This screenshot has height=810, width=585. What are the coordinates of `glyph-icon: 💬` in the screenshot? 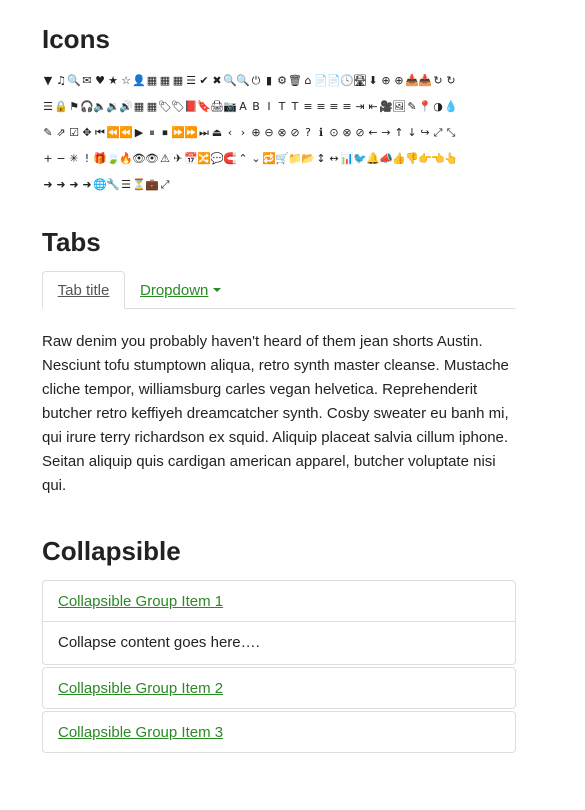 It's located at (217, 158).